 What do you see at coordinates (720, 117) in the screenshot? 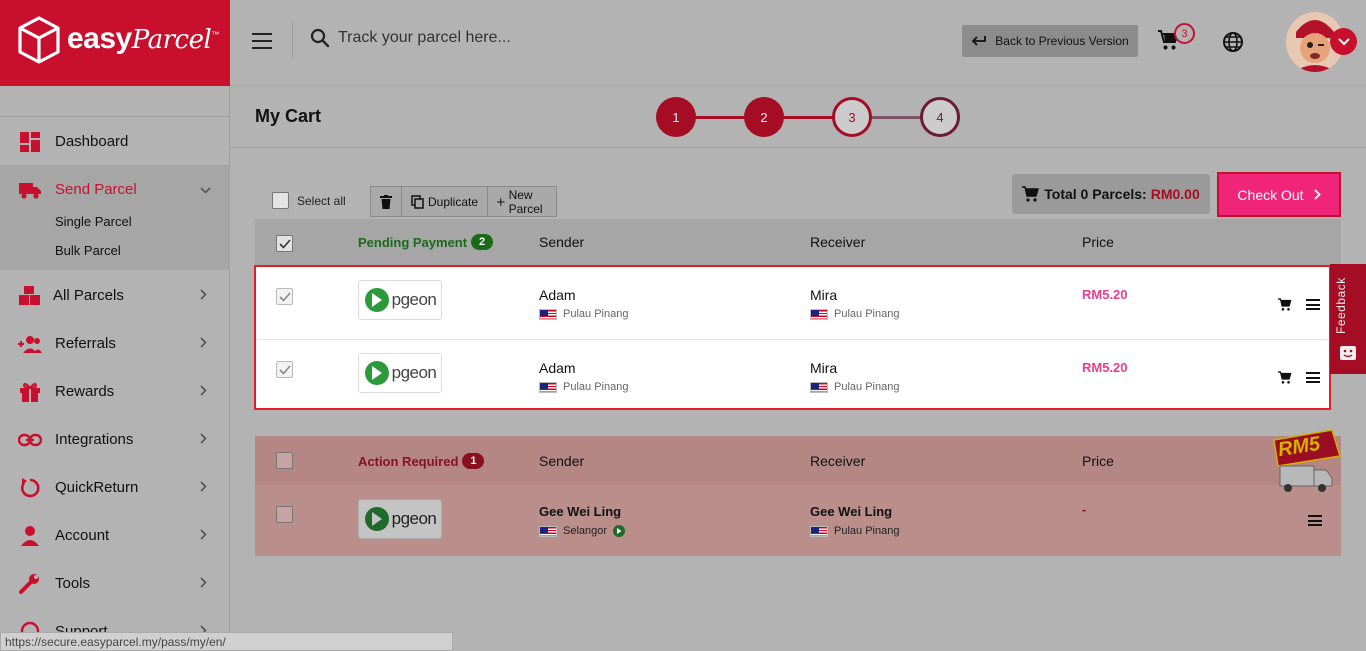
I see `step-connector` at bounding box center [720, 117].